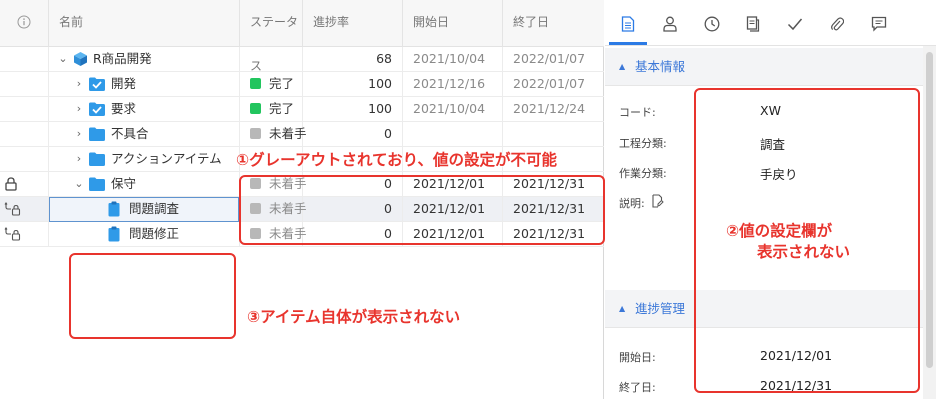  What do you see at coordinates (144, 23) in the screenshot?
I see `column-header-name: 名前` at bounding box center [144, 23].